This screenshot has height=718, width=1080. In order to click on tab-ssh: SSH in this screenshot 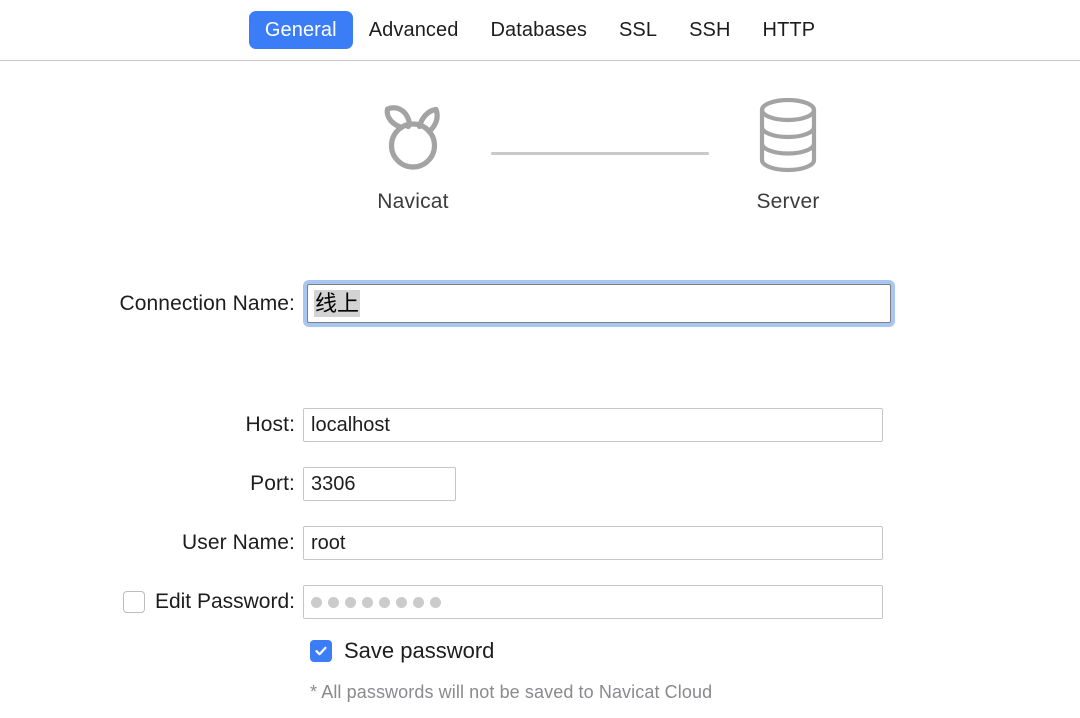, I will do `click(709, 30)`.